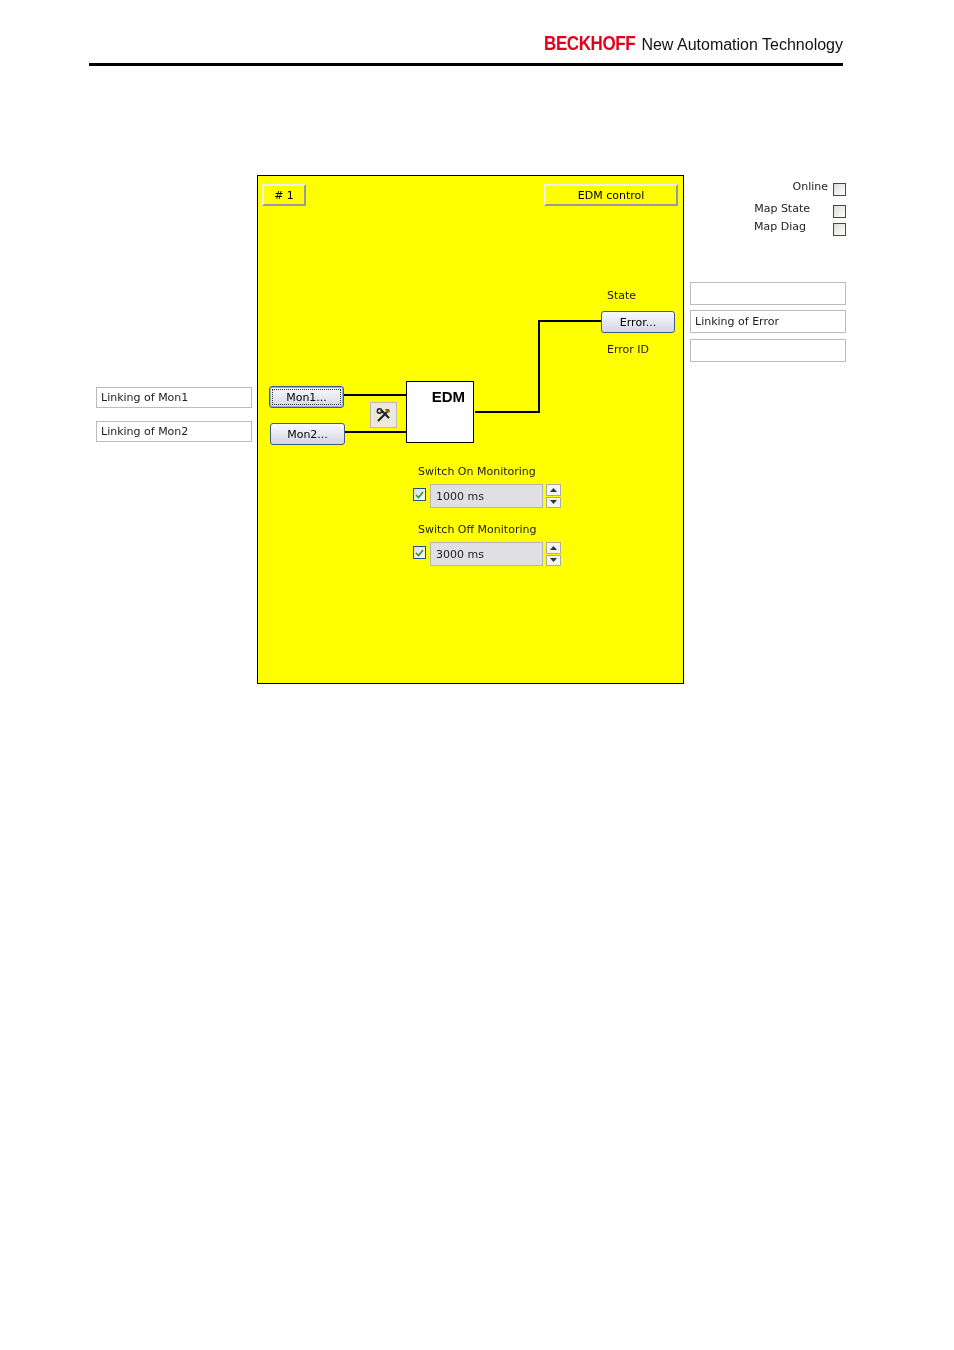 The height and width of the screenshot is (1350, 954). I want to click on state-label: State, so click(622, 295).